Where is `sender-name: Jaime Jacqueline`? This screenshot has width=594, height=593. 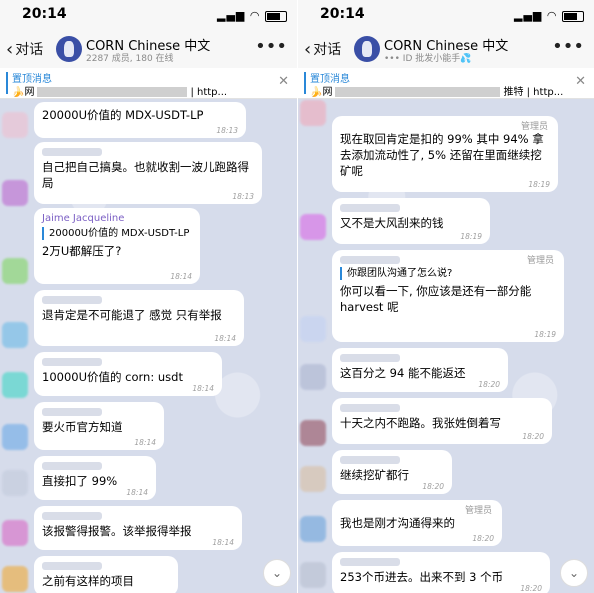 sender-name: Jaime Jacqueline is located at coordinates (83, 218).